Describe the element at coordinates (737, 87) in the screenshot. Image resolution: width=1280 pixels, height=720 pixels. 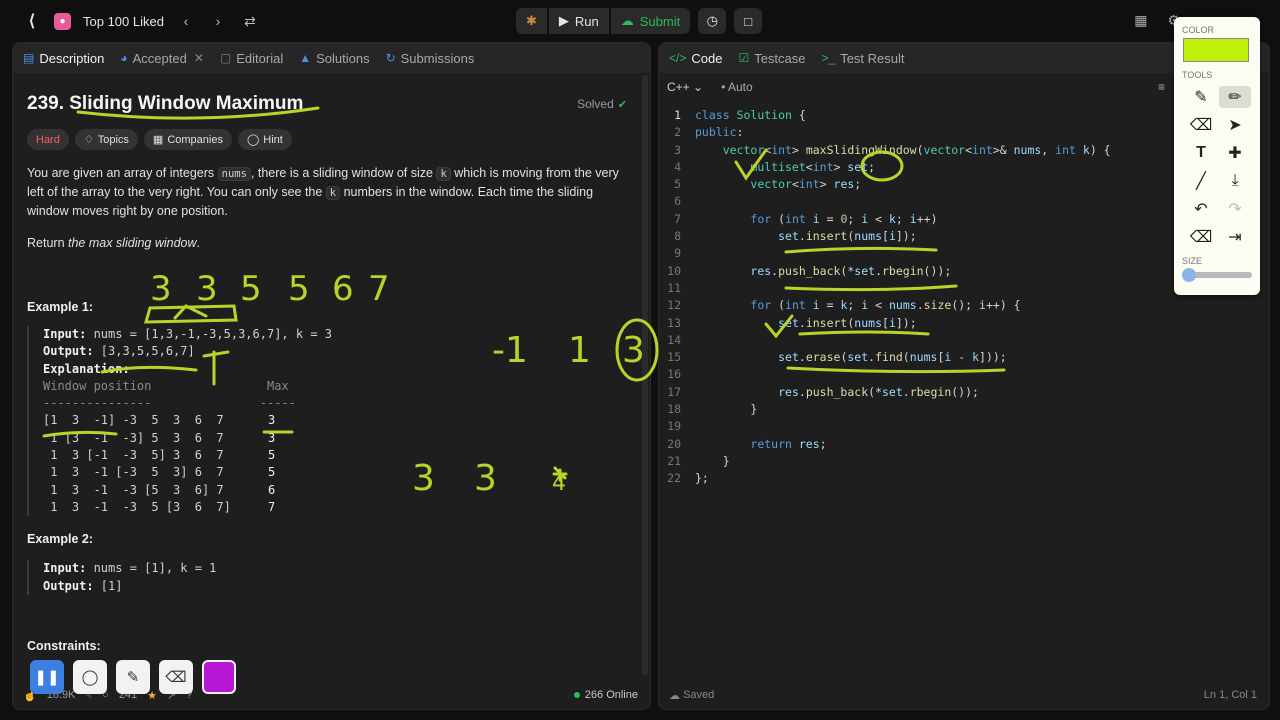
I see `auto-mode: • Auto` at that location.